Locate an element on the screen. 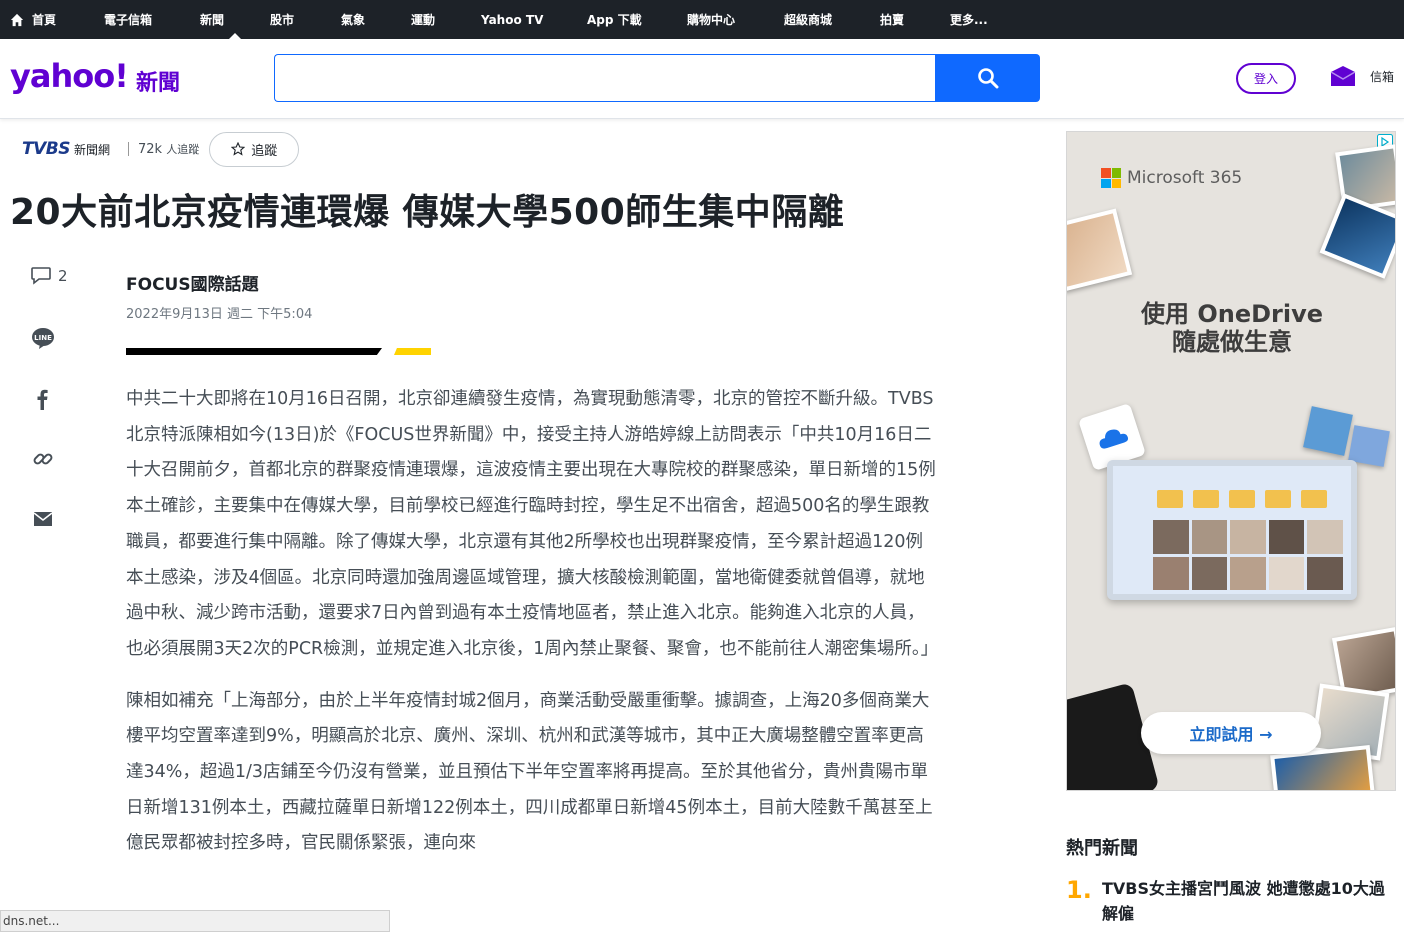  share-facebook-button is located at coordinates (50, 416).